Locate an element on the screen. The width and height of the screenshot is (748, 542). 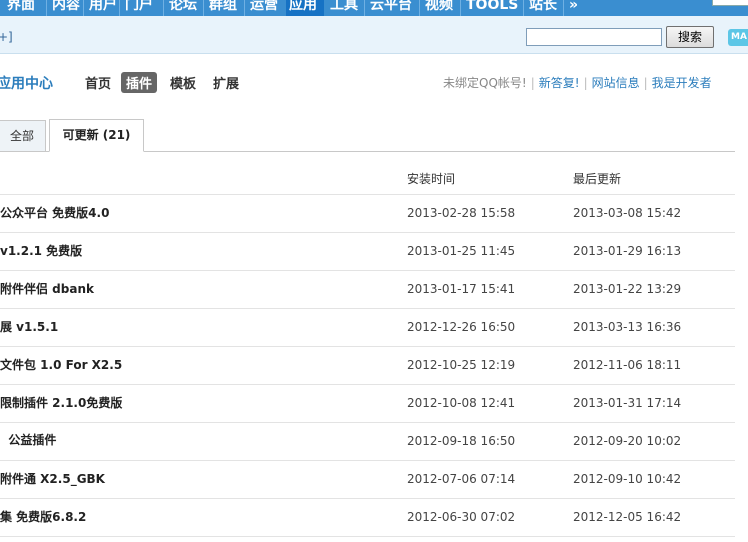
search-bar: +] 搜索 MA is located at coordinates (374, 35).